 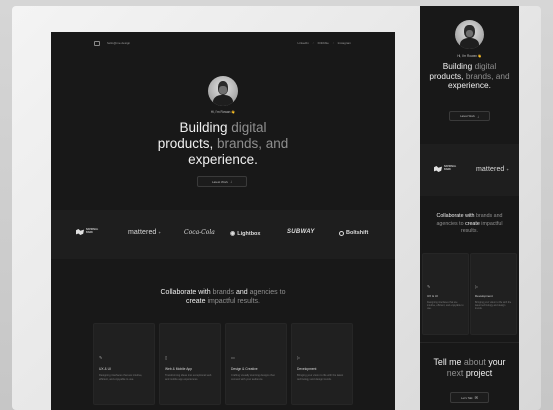 What do you see at coordinates (447, 169) in the screenshot?
I see `logo-text: BANK` at bounding box center [447, 169].